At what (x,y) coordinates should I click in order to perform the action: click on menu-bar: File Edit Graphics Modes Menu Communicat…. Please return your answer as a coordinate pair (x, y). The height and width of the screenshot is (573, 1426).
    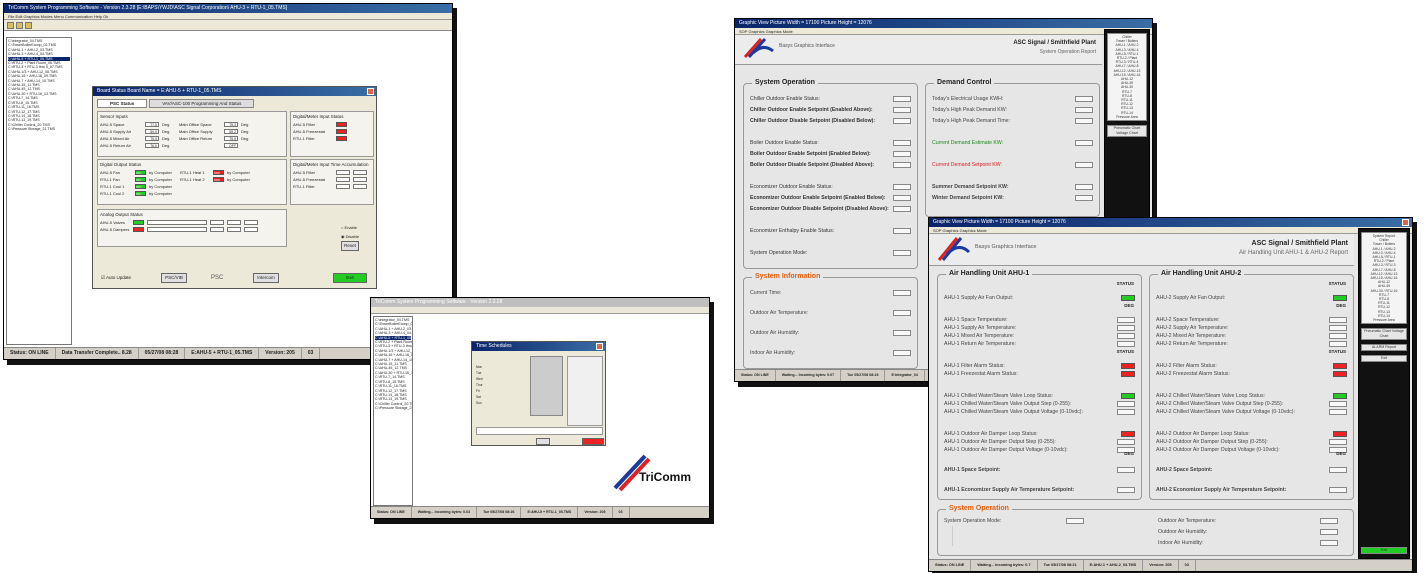
    Looking at the image, I should click on (228, 16).